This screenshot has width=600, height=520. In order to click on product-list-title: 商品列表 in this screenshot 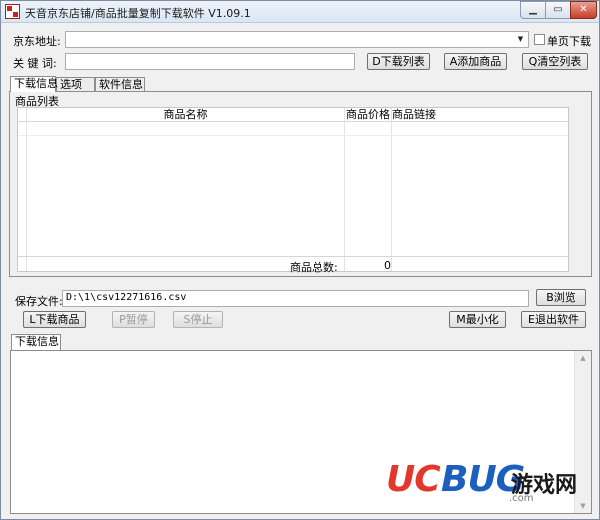, I will do `click(37, 101)`.